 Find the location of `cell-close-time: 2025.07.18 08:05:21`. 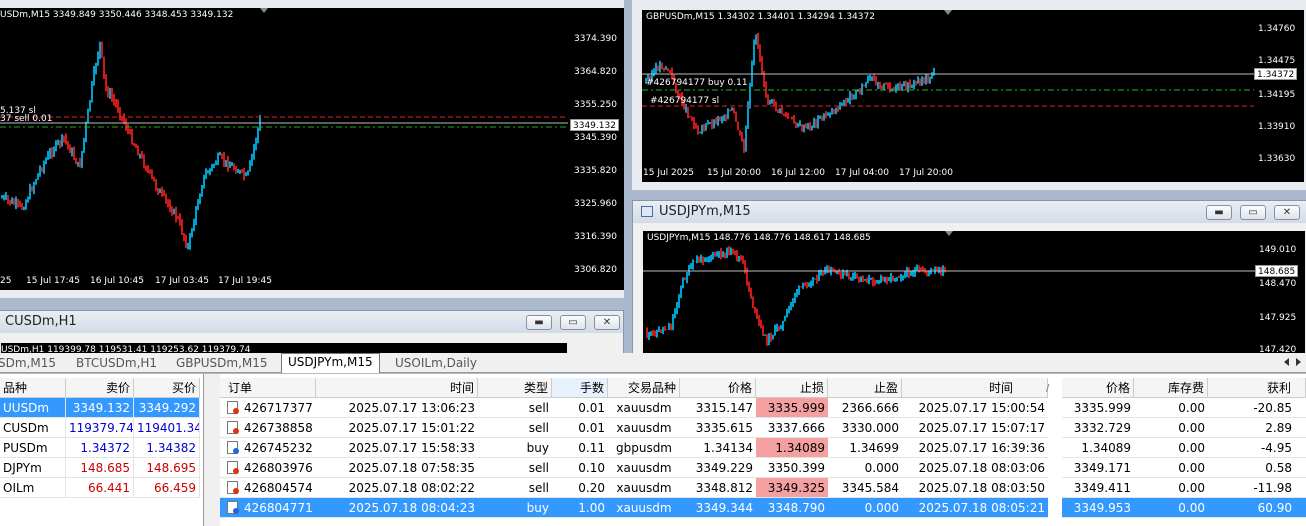

cell-close-time: 2025.07.18 08:05:21 is located at coordinates (975, 508).